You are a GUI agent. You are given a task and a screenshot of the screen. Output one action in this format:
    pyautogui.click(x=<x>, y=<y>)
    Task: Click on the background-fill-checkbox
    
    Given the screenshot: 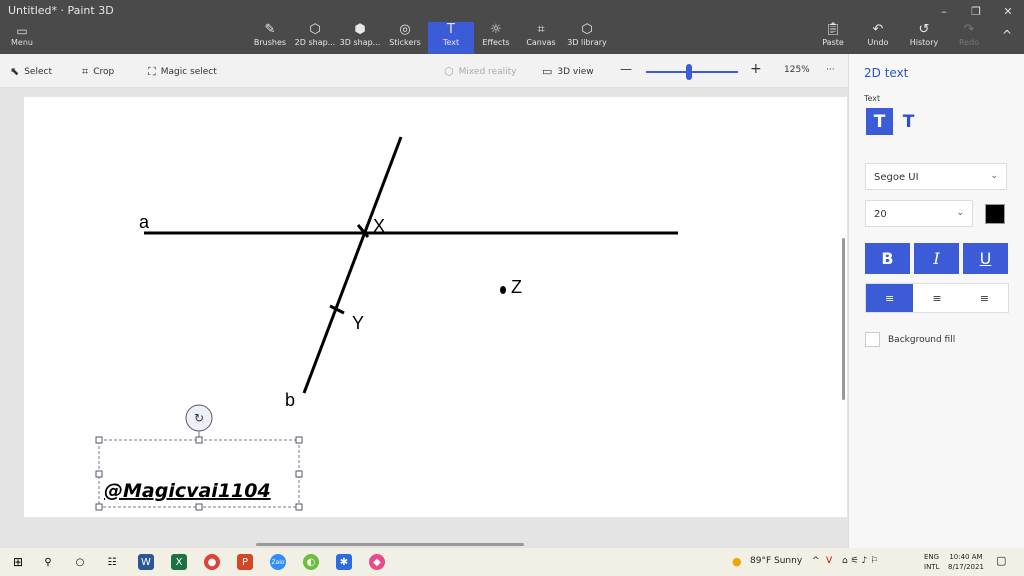 What is the action you would take?
    pyautogui.click(x=872, y=339)
    